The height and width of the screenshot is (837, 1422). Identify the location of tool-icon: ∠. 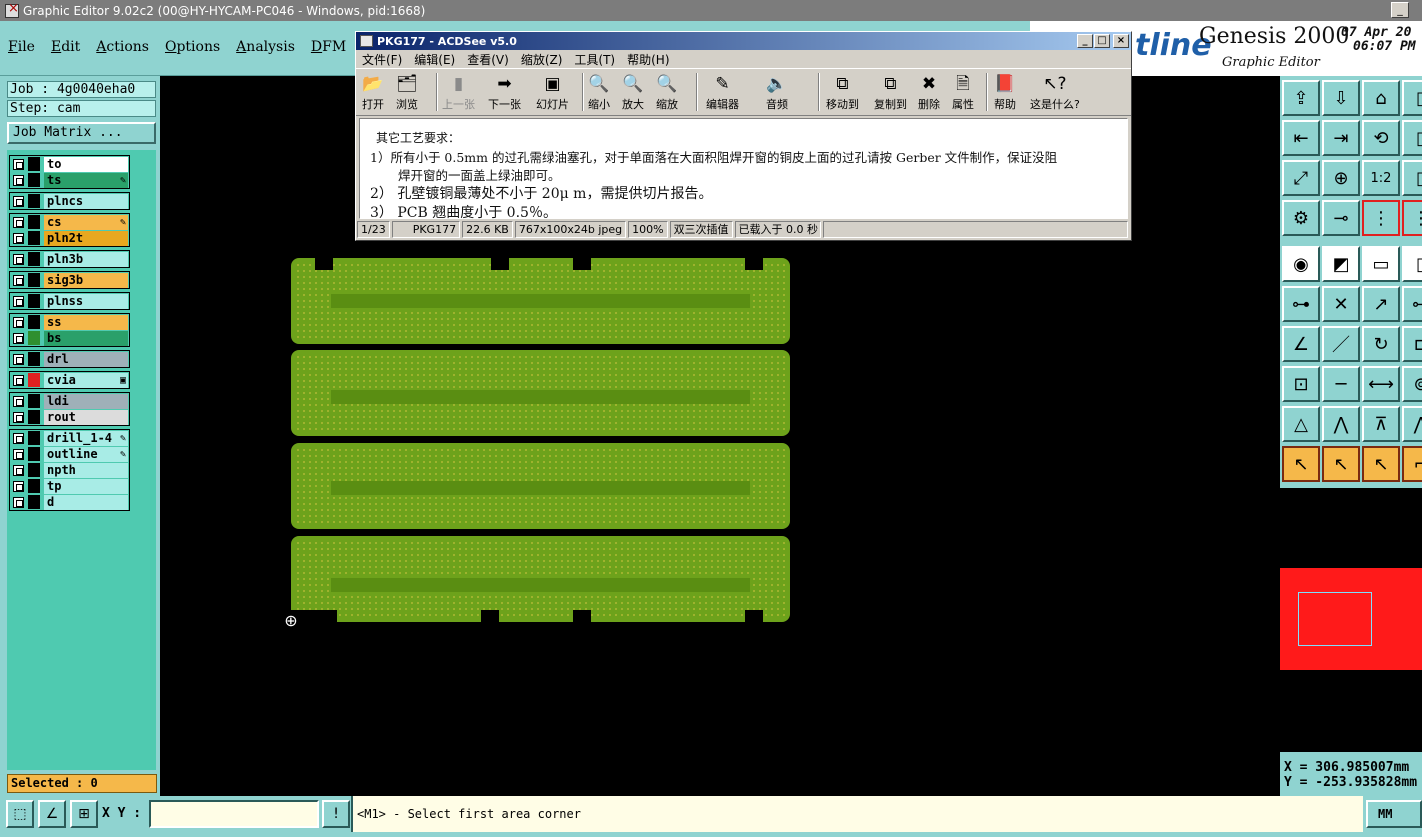
(1301, 344).